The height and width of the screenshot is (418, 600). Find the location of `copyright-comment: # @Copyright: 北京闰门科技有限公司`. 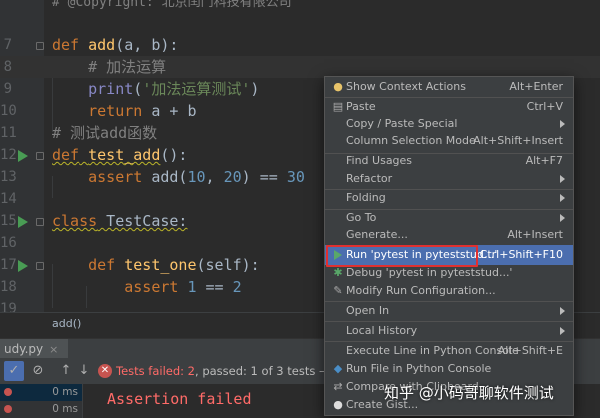

copyright-comment: # @Copyright: 北京闰门科技有限公司 is located at coordinates (172, 5).